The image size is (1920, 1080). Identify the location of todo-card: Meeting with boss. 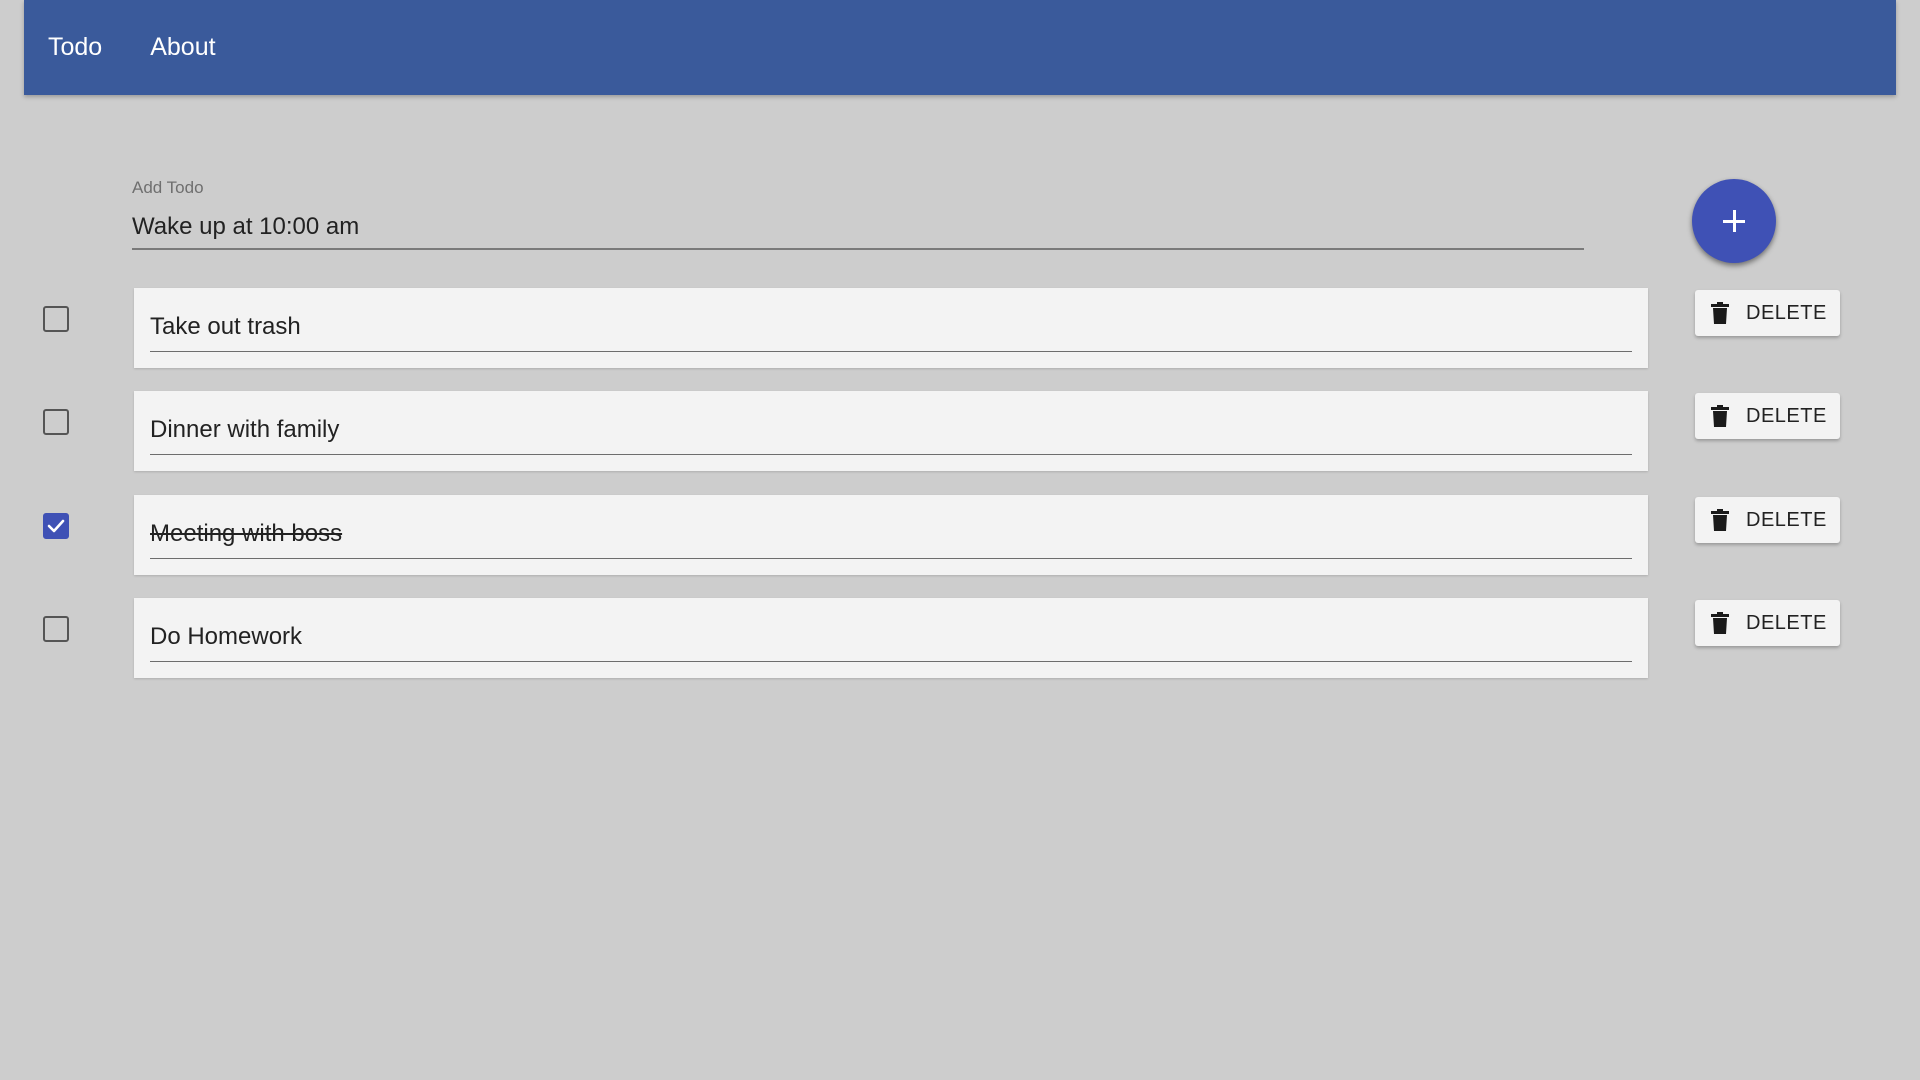
(891, 535).